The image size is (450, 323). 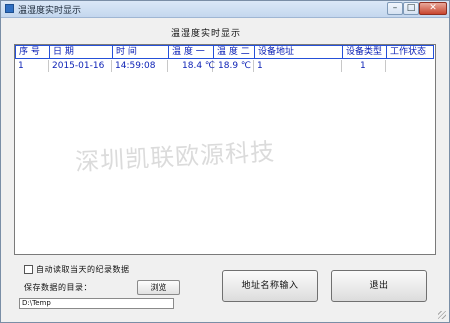 What do you see at coordinates (298, 66) in the screenshot?
I see `cell-address: 1` at bounding box center [298, 66].